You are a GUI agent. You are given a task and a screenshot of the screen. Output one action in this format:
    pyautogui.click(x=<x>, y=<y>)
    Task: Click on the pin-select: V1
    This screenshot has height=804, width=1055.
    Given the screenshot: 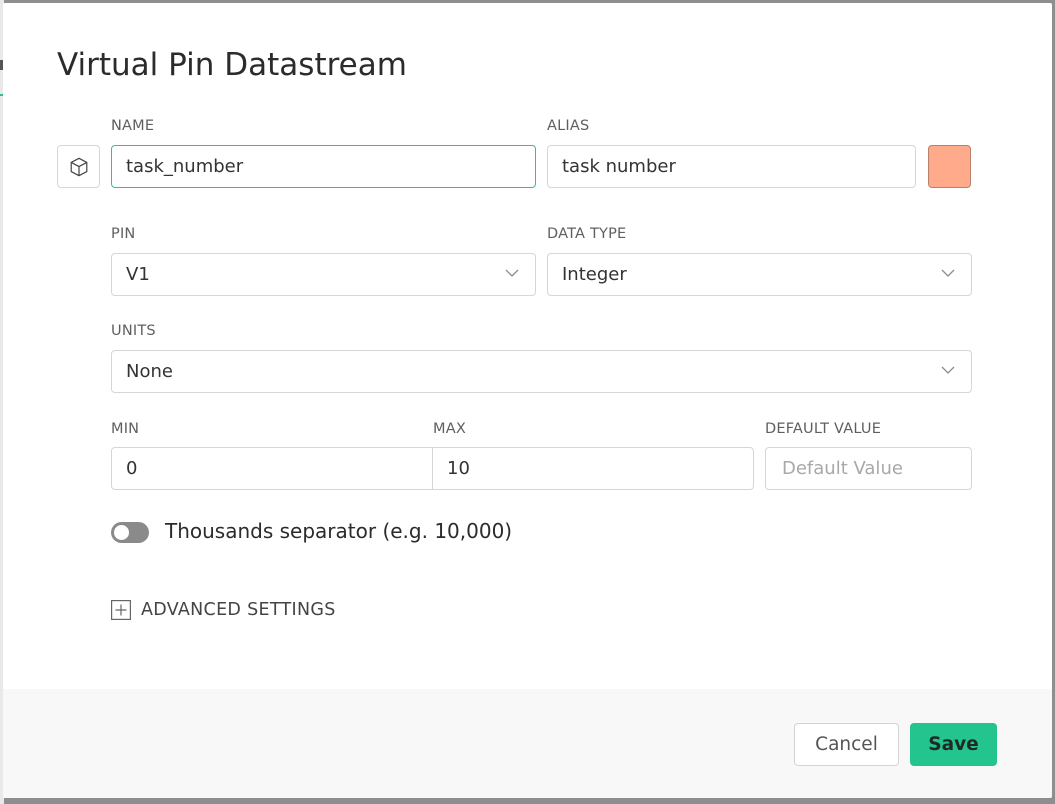 What is the action you would take?
    pyautogui.click(x=323, y=274)
    